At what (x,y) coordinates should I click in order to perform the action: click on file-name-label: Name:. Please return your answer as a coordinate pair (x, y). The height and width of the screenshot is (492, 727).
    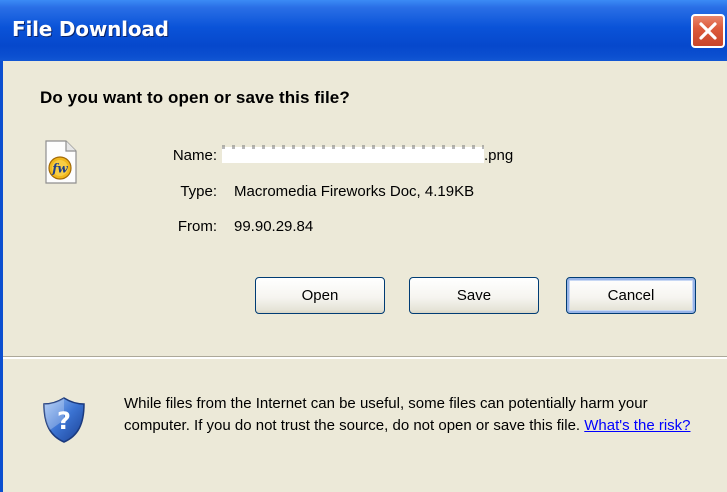
    Looking at the image, I should click on (194, 155).